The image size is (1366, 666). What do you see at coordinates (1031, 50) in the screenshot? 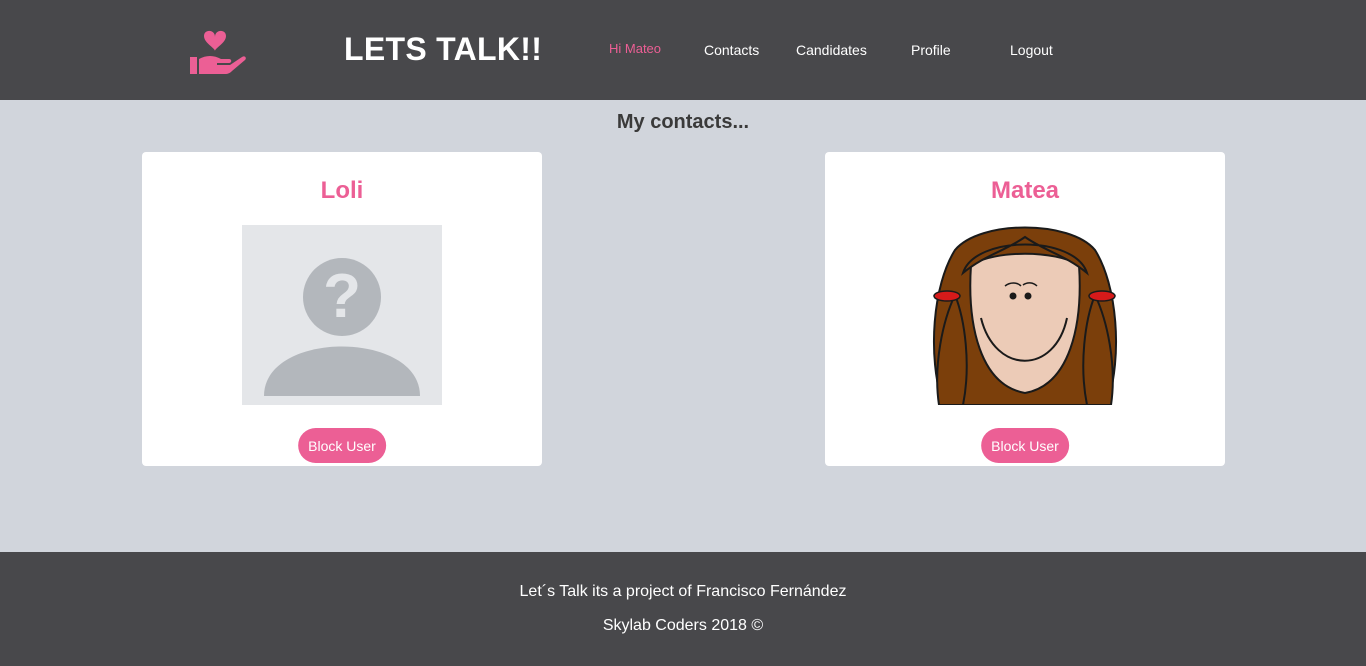
I see `nav-logout: Logout` at bounding box center [1031, 50].